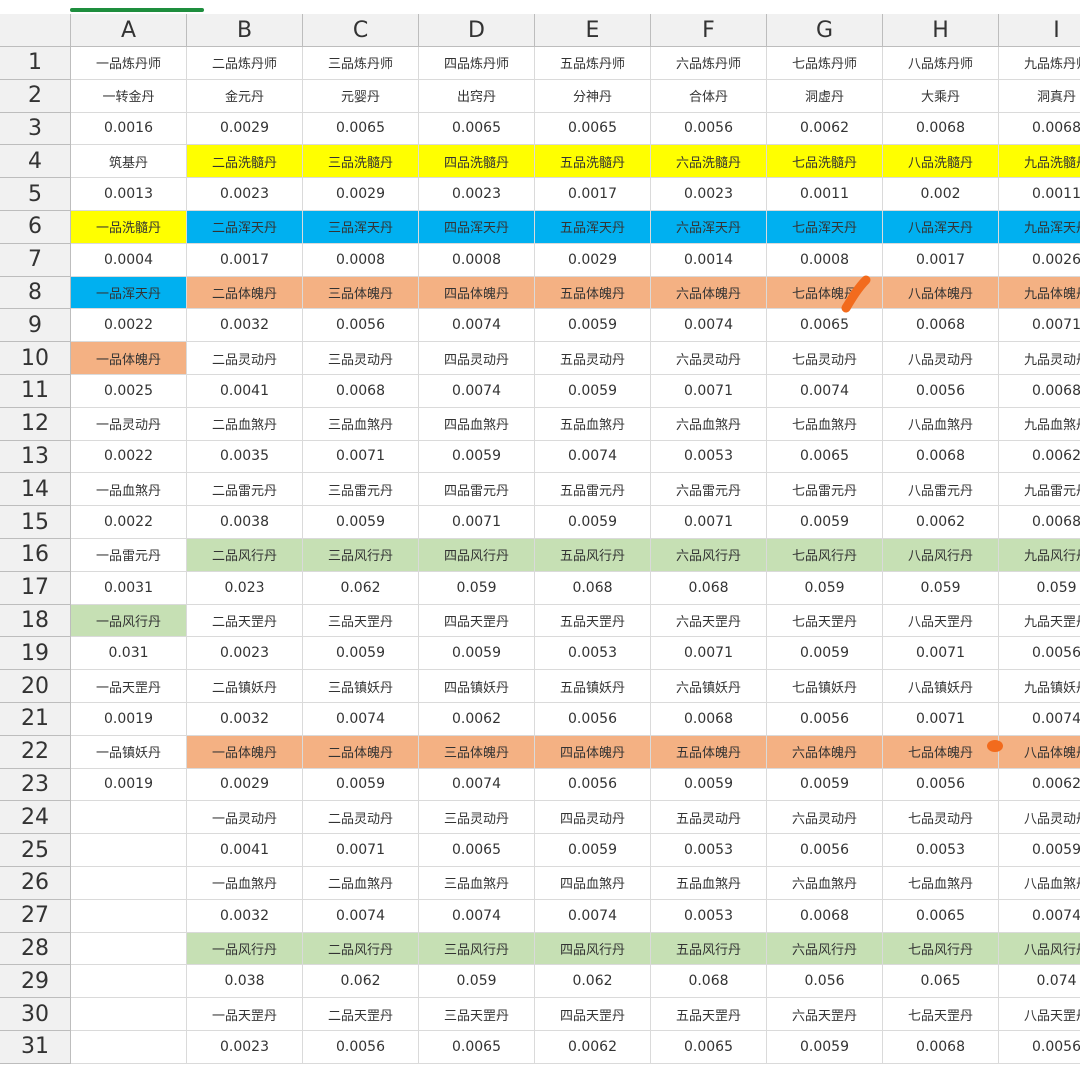  What do you see at coordinates (593, 293) in the screenshot?
I see `cell-e8: 五品体魄丹` at bounding box center [593, 293].